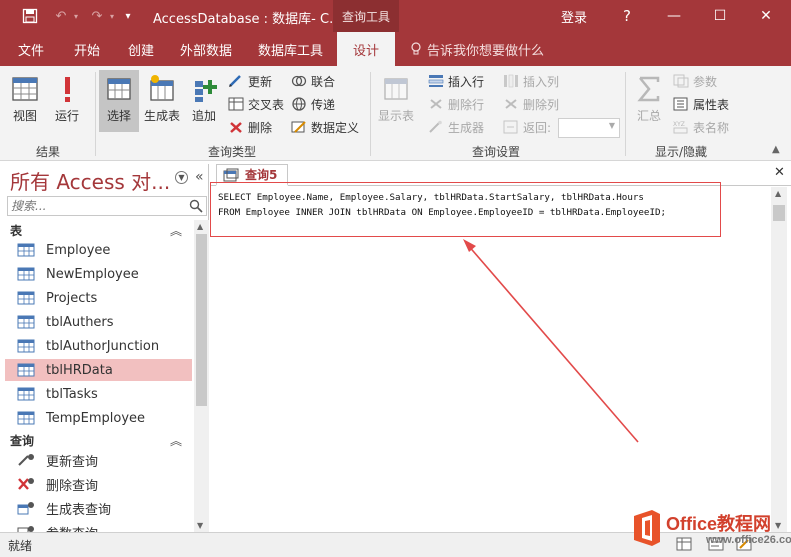 The width and height of the screenshot is (791, 557). I want to click on login-link: 登录, so click(574, 16).